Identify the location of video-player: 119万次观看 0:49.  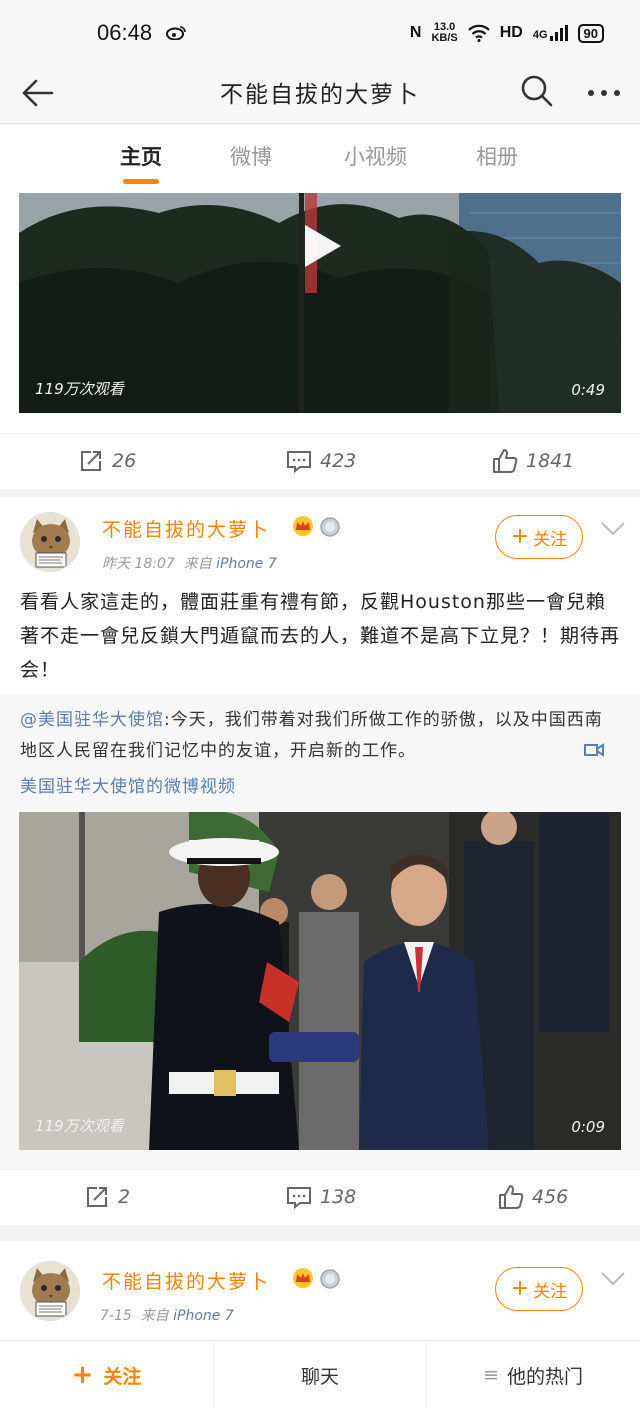
(320, 303).